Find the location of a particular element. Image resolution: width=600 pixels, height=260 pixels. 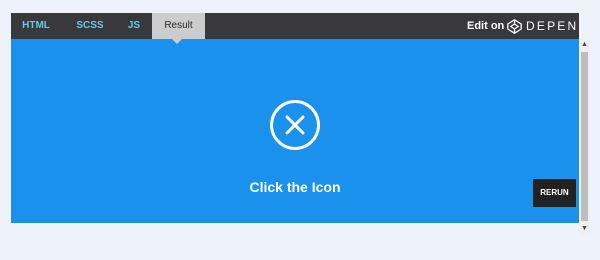

close-circle-icon is located at coordinates (295, 125).